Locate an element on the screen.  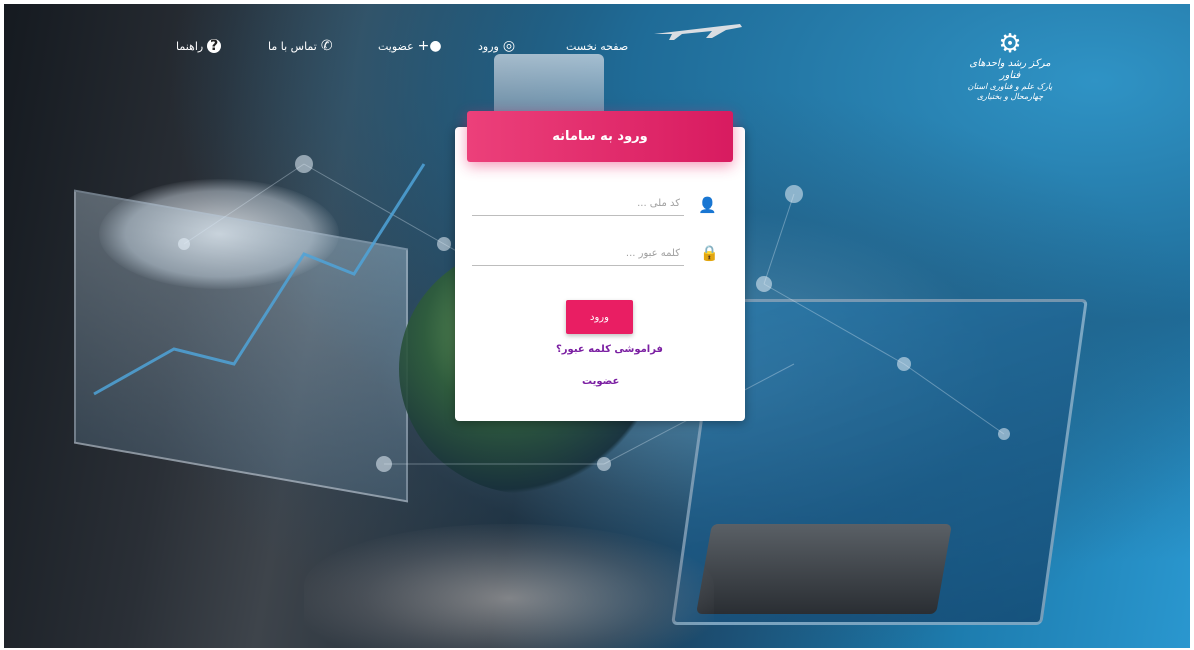
nav-login-label: ورود is located at coordinates (488, 46).